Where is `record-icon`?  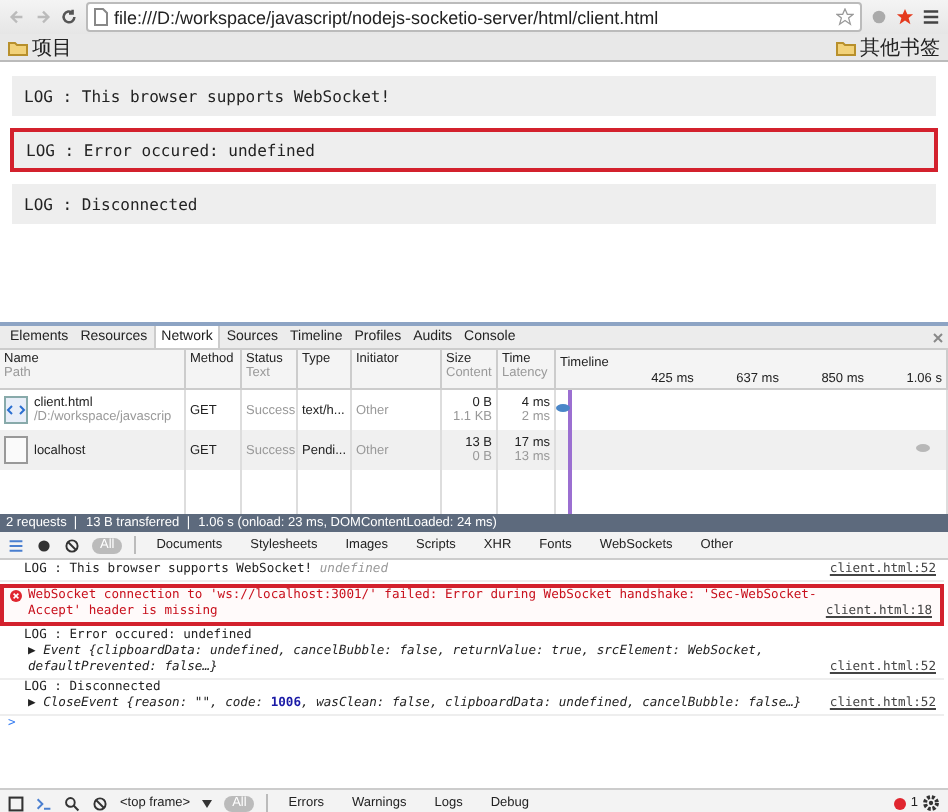
record-icon is located at coordinates (44, 545).